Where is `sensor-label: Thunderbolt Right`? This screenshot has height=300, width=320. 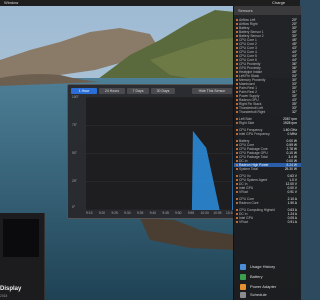
sensor-label: Thunderbolt Right is located at coordinates (252, 112).